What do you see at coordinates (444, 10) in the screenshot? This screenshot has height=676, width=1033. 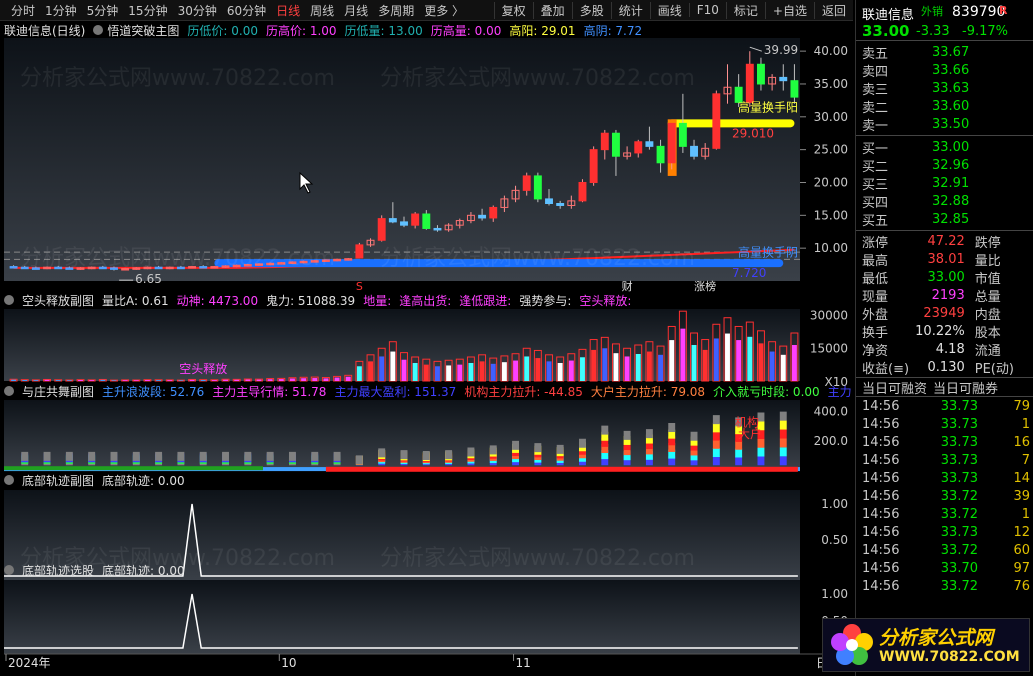 I see `tab-period: 更多 〉` at bounding box center [444, 10].